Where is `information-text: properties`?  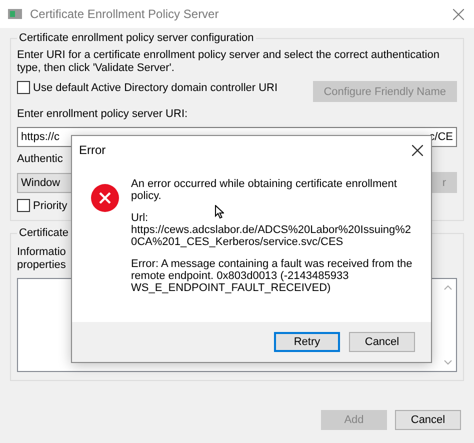
information-text: properties is located at coordinates (41, 265).